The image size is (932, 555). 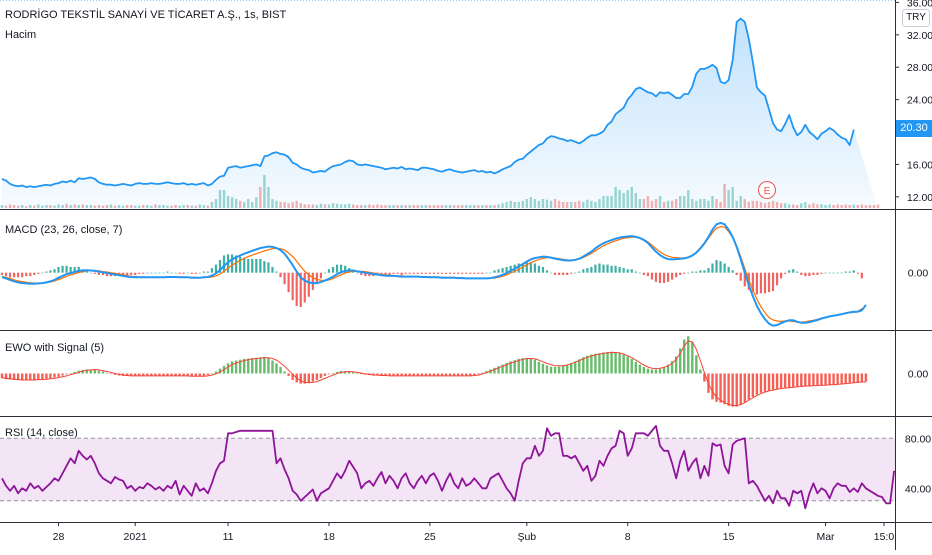 I want to click on price-axis-label: 16.00, so click(x=919, y=165).